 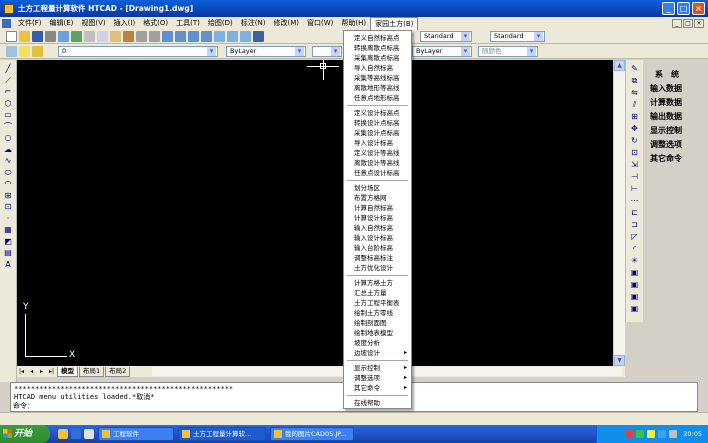 What do you see at coordinates (377, 343) in the screenshot?
I see `dropdown-menu-item: 坡度分析` at bounding box center [377, 343].